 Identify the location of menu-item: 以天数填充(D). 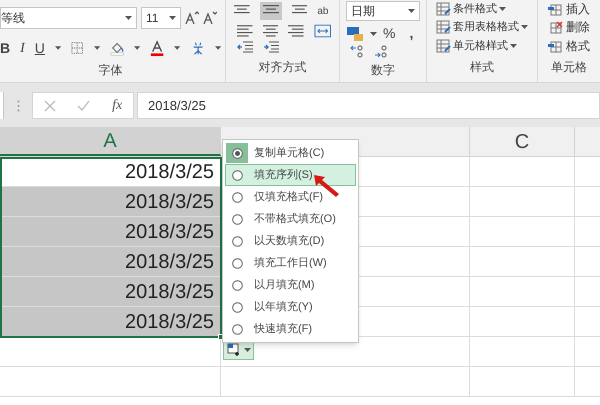
(290, 241).